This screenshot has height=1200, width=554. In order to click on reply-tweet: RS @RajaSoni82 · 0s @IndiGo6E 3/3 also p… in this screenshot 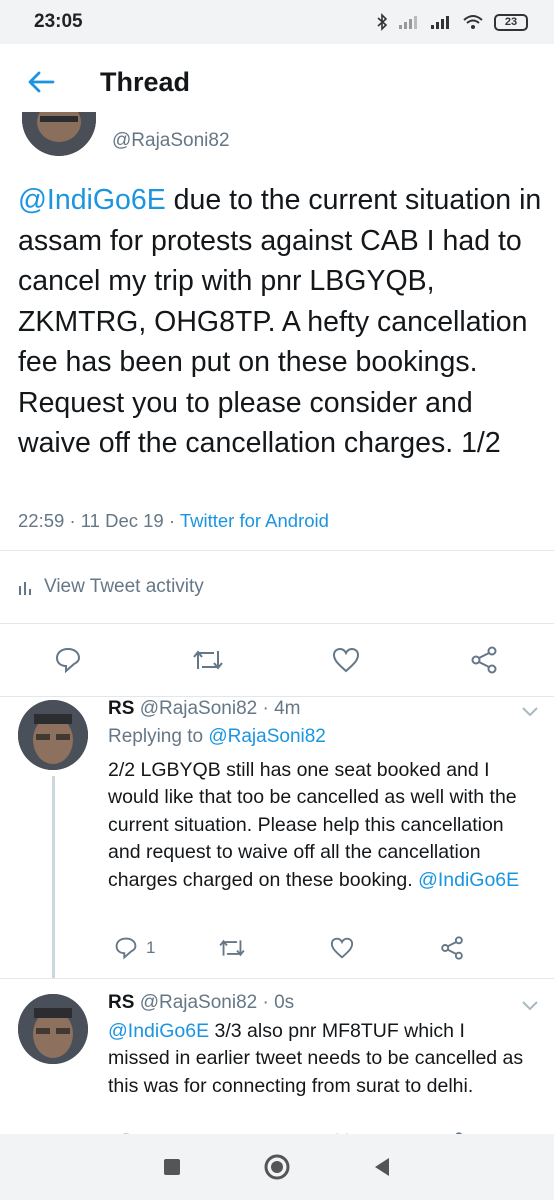, I will do `click(277, 1067)`.